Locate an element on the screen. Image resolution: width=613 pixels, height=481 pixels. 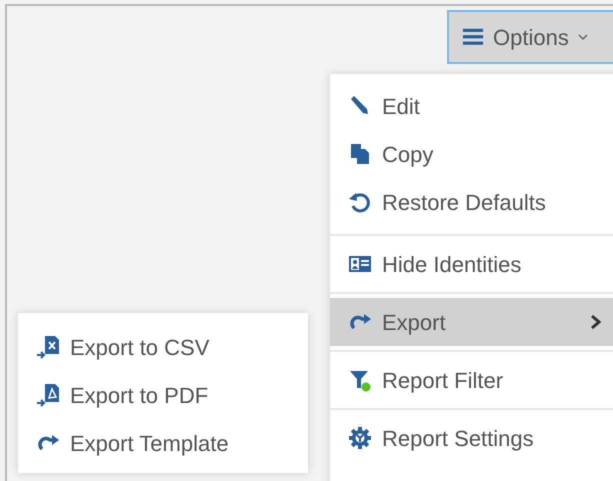
copy-icon is located at coordinates (360, 154).